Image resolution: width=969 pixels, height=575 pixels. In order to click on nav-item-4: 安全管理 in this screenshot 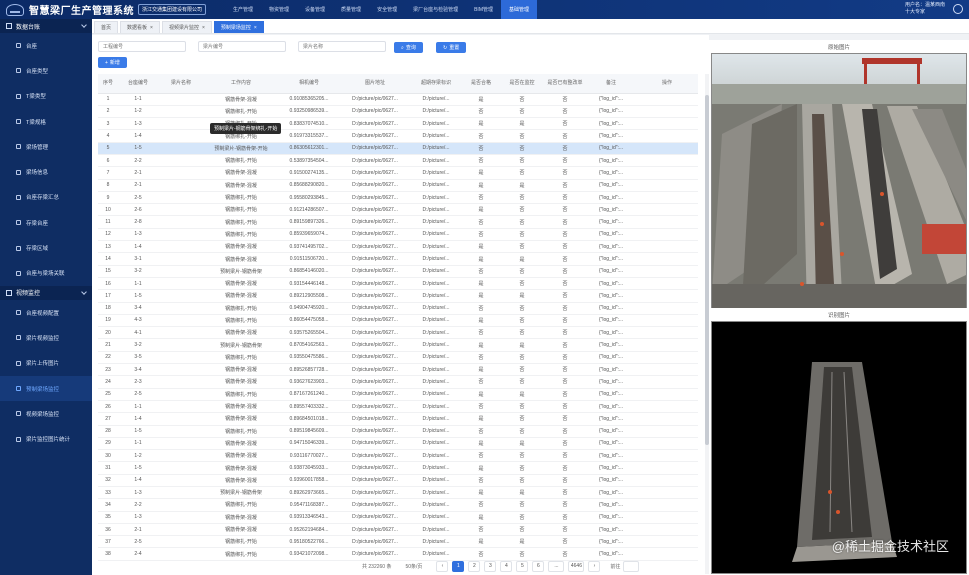, I will do `click(387, 9)`.